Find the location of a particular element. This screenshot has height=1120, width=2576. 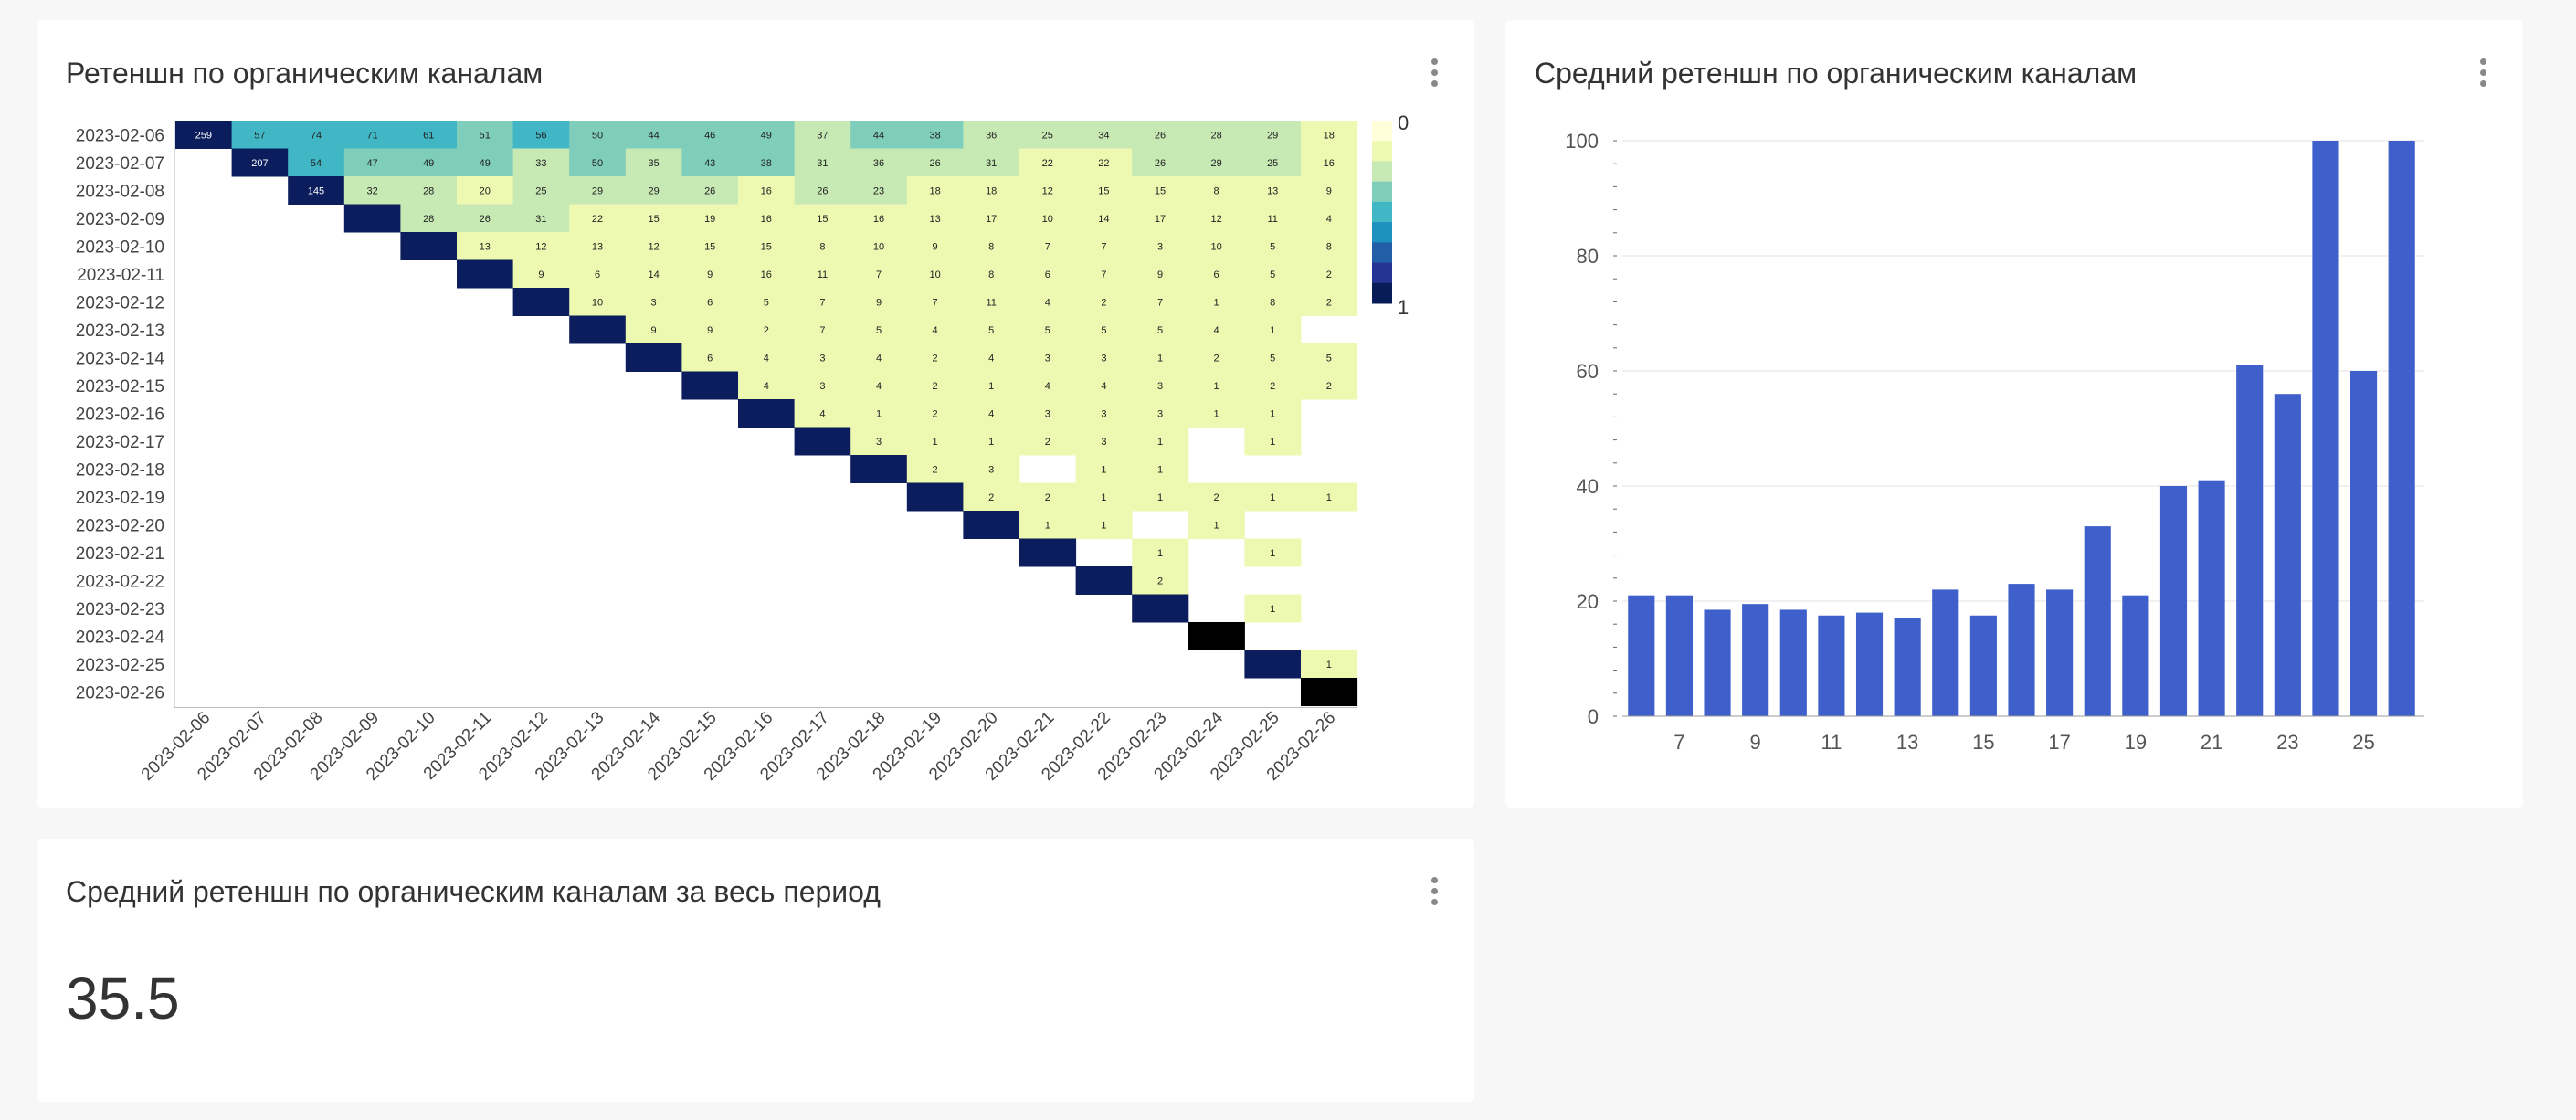

heatmap-row-label: 2023-02-21 is located at coordinates (120, 554).